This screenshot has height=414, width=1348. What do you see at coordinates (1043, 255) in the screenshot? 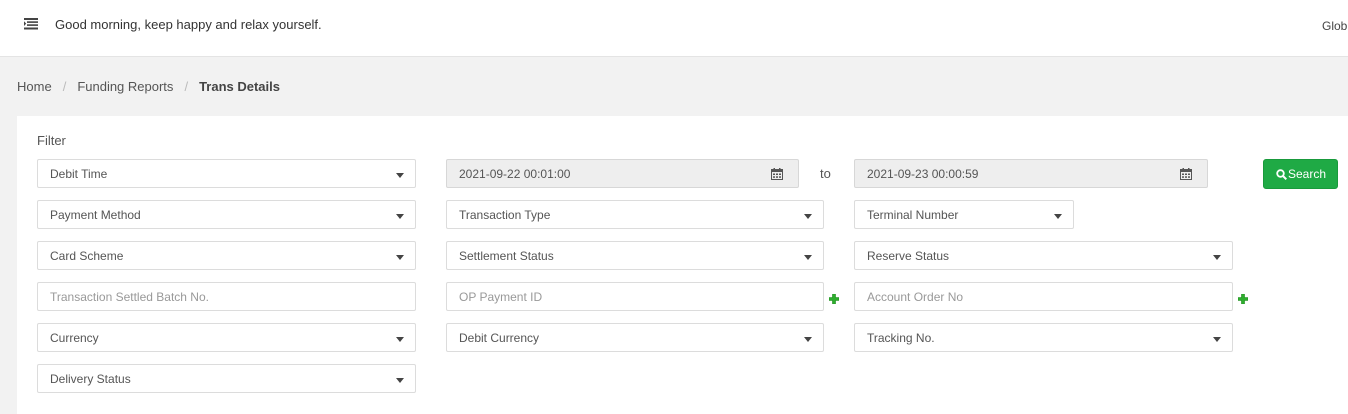
I see `reserve-status-select: Reserve Status` at bounding box center [1043, 255].